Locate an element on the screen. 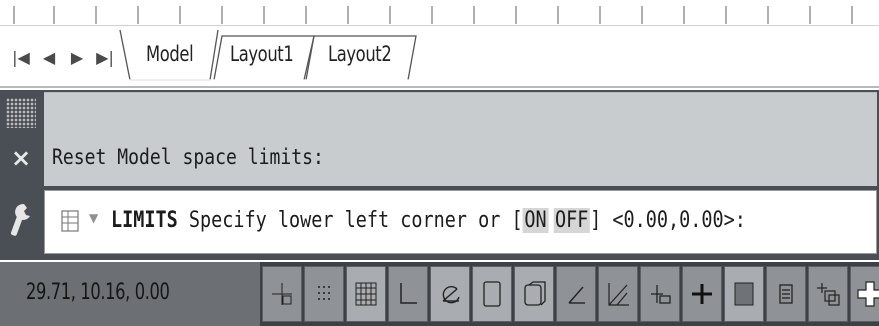 The width and height of the screenshot is (879, 326). transparency-button is located at coordinates (744, 294).